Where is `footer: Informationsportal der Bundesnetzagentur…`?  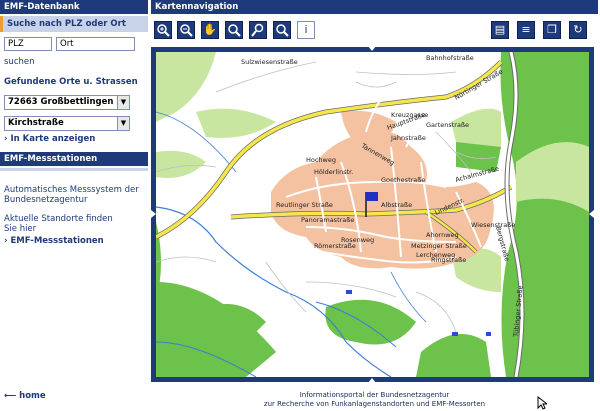 footer: Informationsportal der Bundesnetzagentur… is located at coordinates (374, 400).